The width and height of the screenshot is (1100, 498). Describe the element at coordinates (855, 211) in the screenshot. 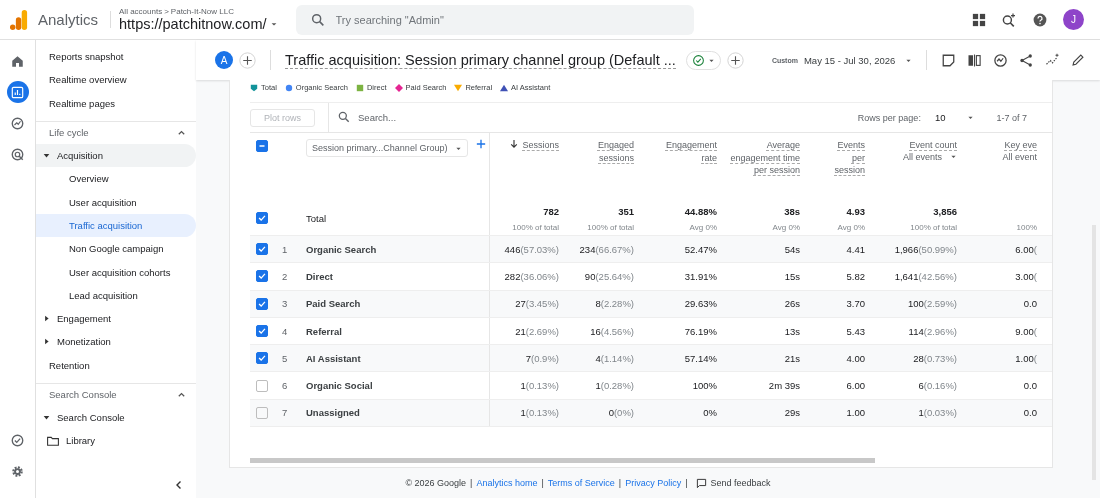

I see `total-value: 4.93` at that location.